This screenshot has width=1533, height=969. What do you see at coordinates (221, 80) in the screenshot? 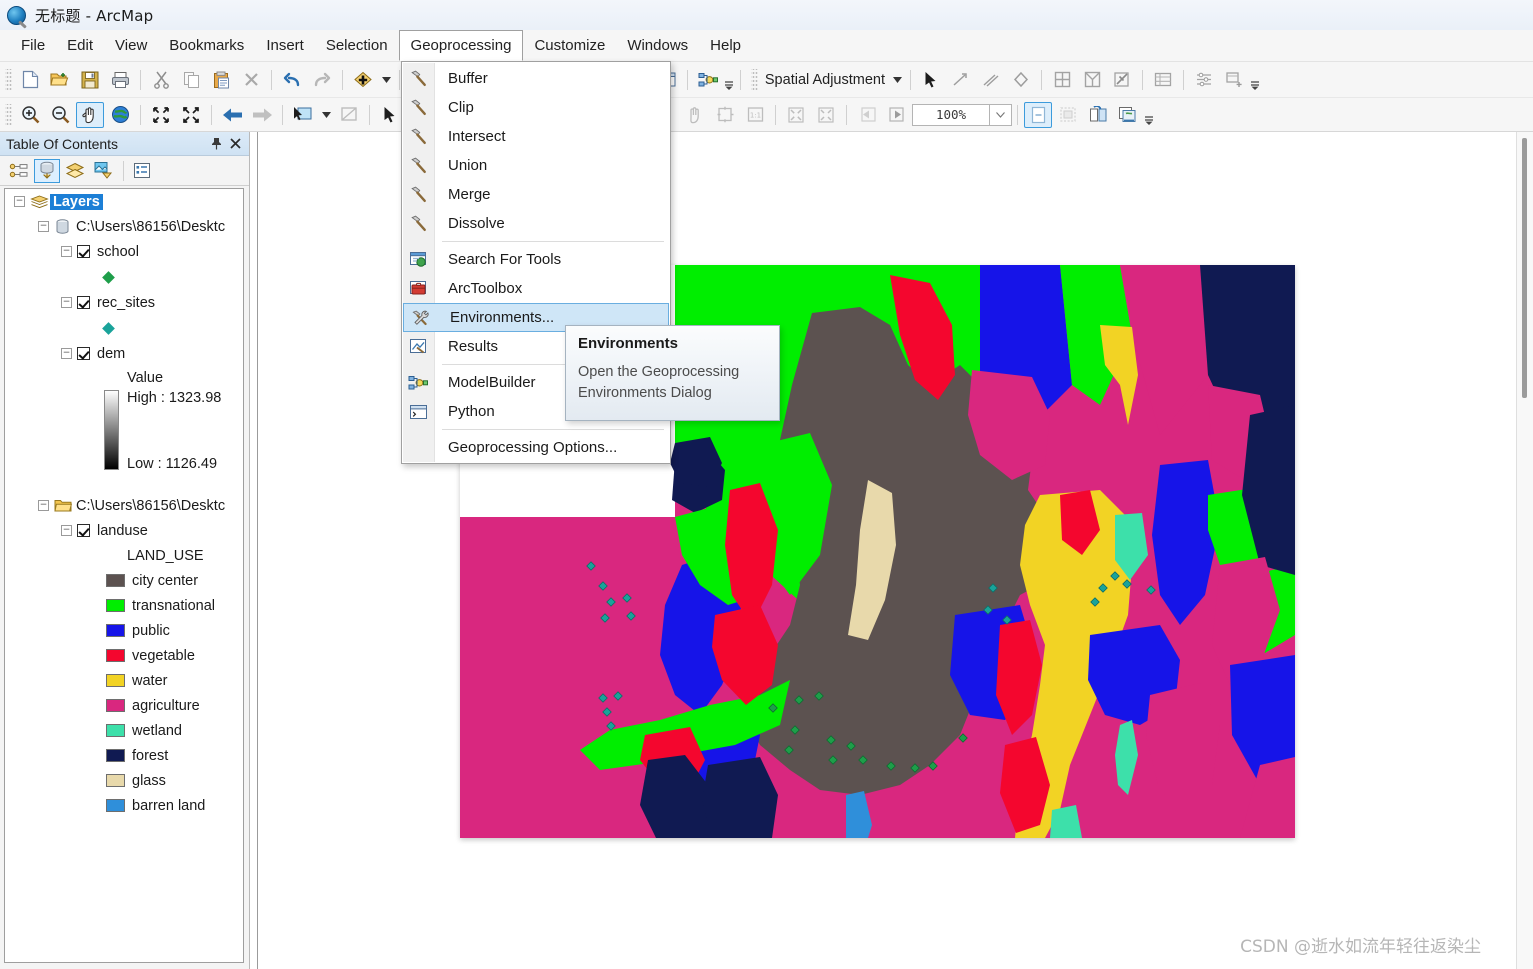
I see `paste-icon` at bounding box center [221, 80].